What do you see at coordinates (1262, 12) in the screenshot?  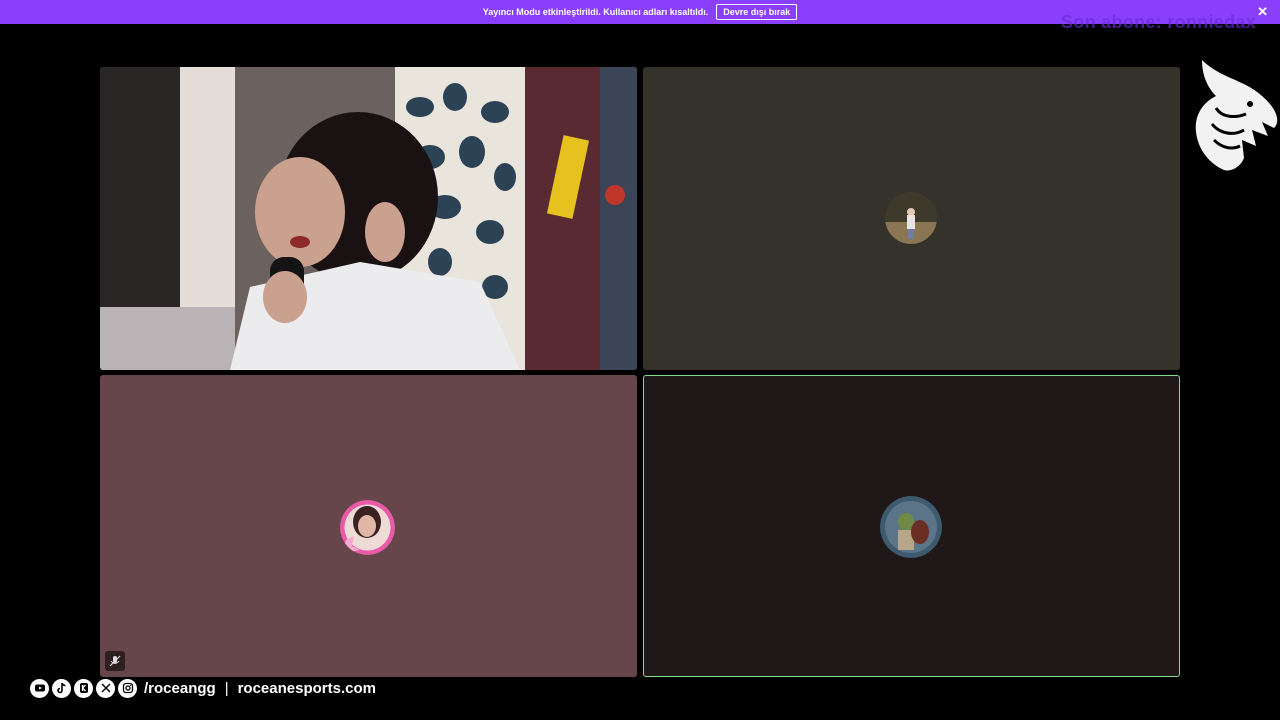 I see `close-icon: ✕` at bounding box center [1262, 12].